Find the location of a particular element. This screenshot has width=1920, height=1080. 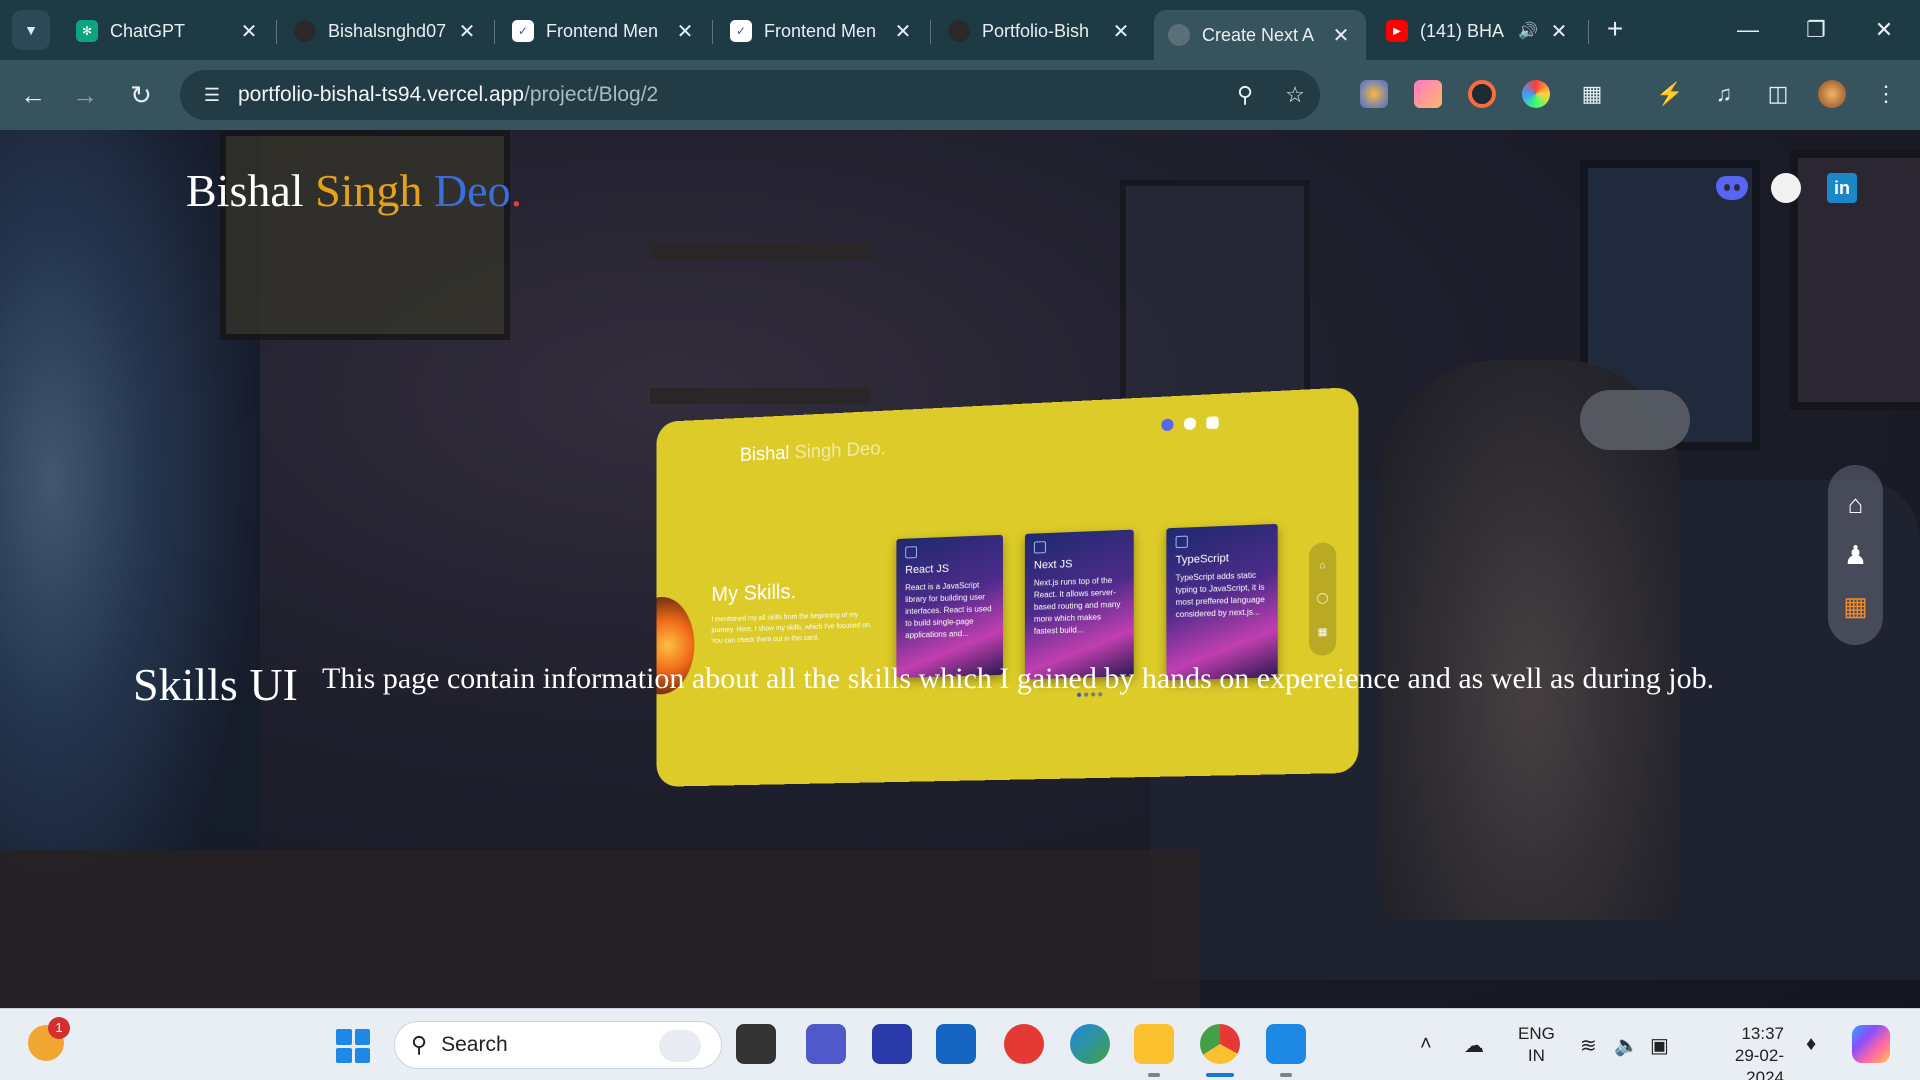

discord-link is located at coordinates (1732, 188).